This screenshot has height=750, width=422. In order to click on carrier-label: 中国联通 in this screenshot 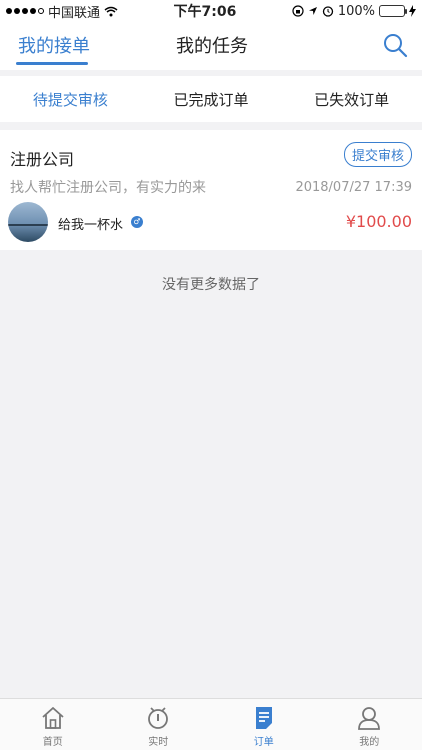, I will do `click(74, 13)`.